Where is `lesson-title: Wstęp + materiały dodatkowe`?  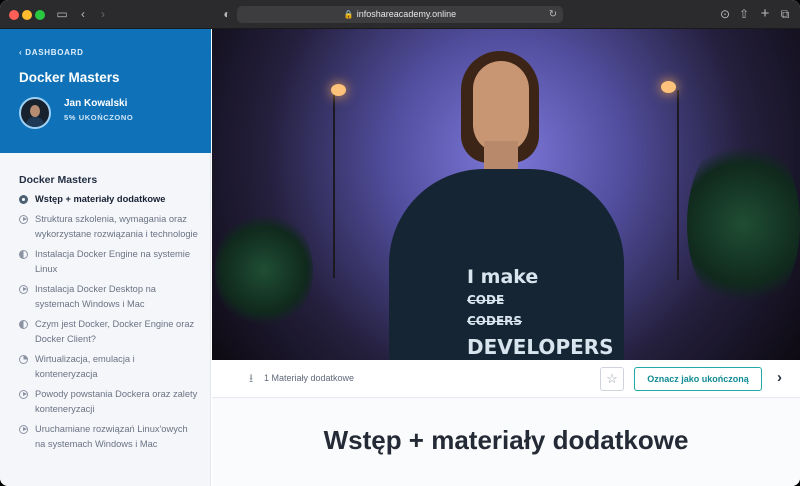
lesson-title: Wstęp + materiały dodatkowe is located at coordinates (506, 440).